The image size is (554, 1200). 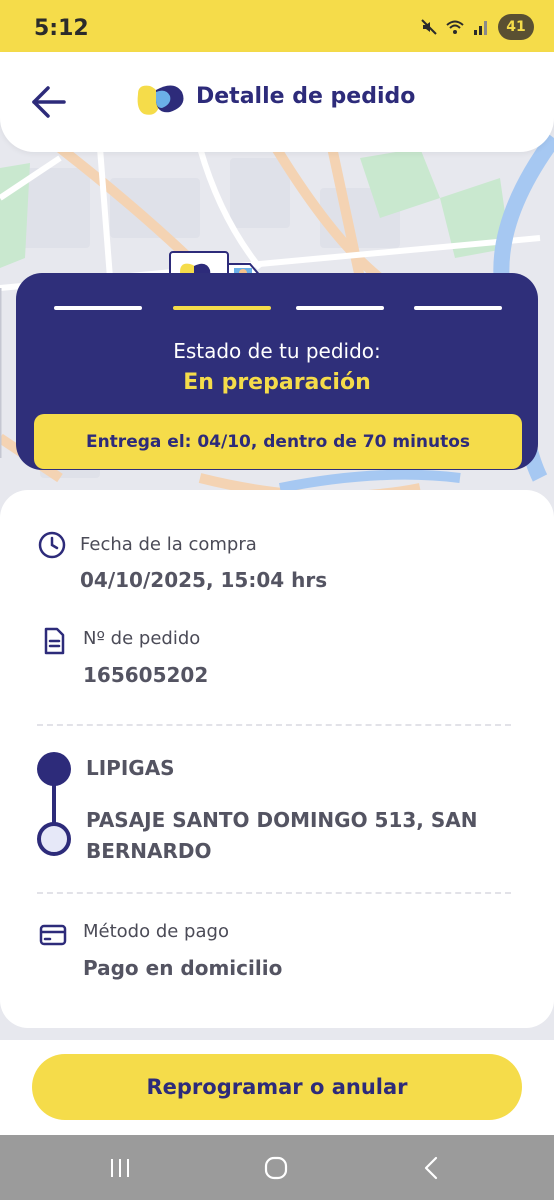 What do you see at coordinates (53, 935) in the screenshot?
I see `credit-card-icon` at bounding box center [53, 935].